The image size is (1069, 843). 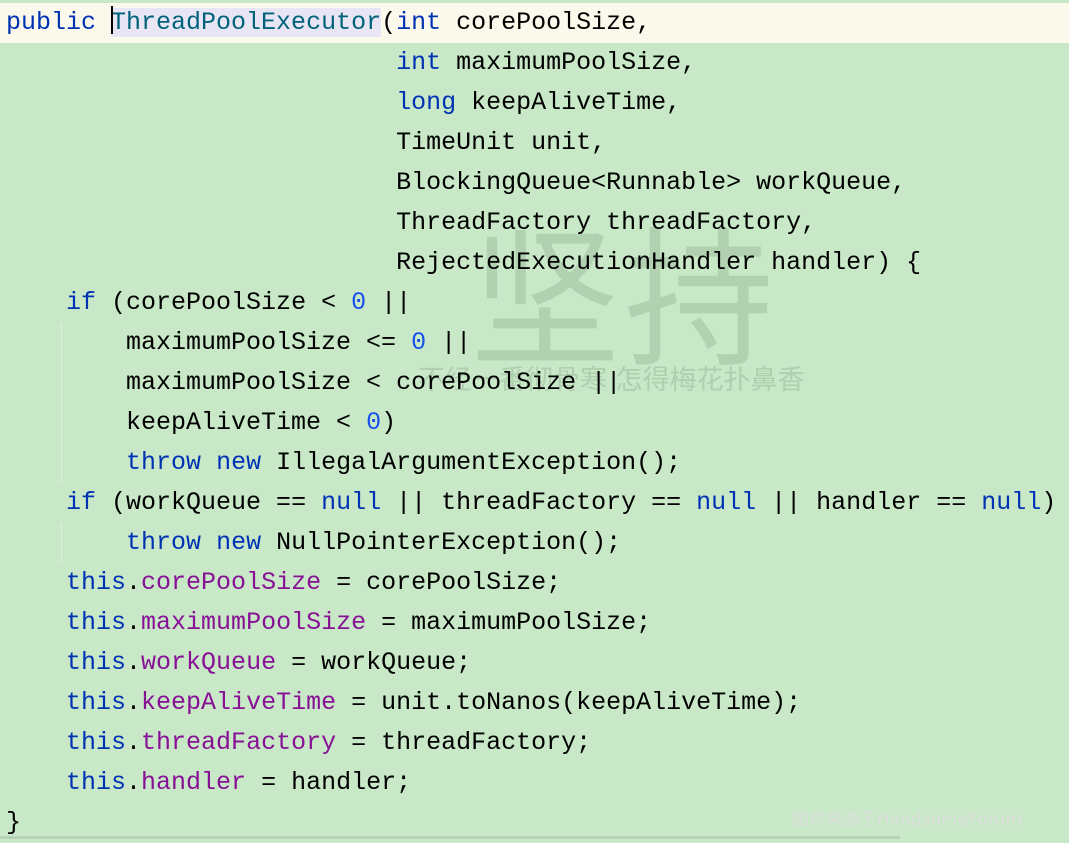 I want to click on code-token: BlockingQueue<Runnable> workQueue,, so click(x=456, y=182).